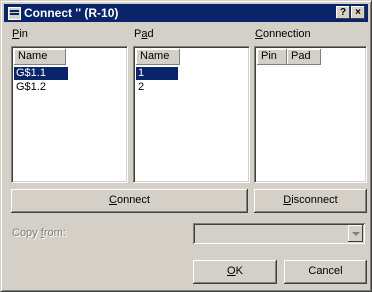 Image resolution: width=372 pixels, height=292 pixels. I want to click on pad-list-item: 1, so click(157, 73).